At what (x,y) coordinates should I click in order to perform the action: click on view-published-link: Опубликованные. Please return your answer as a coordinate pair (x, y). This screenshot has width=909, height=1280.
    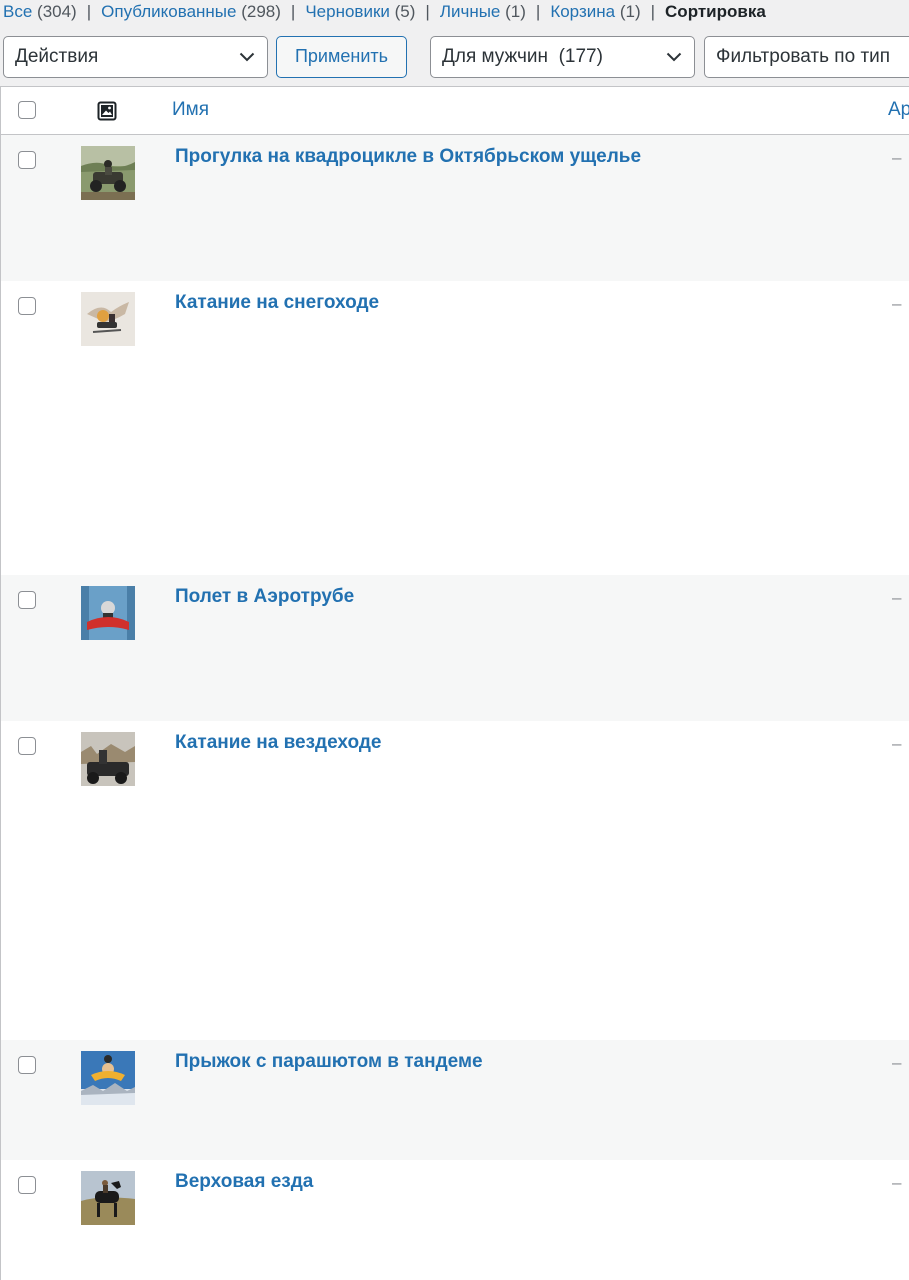
    Looking at the image, I should click on (168, 11).